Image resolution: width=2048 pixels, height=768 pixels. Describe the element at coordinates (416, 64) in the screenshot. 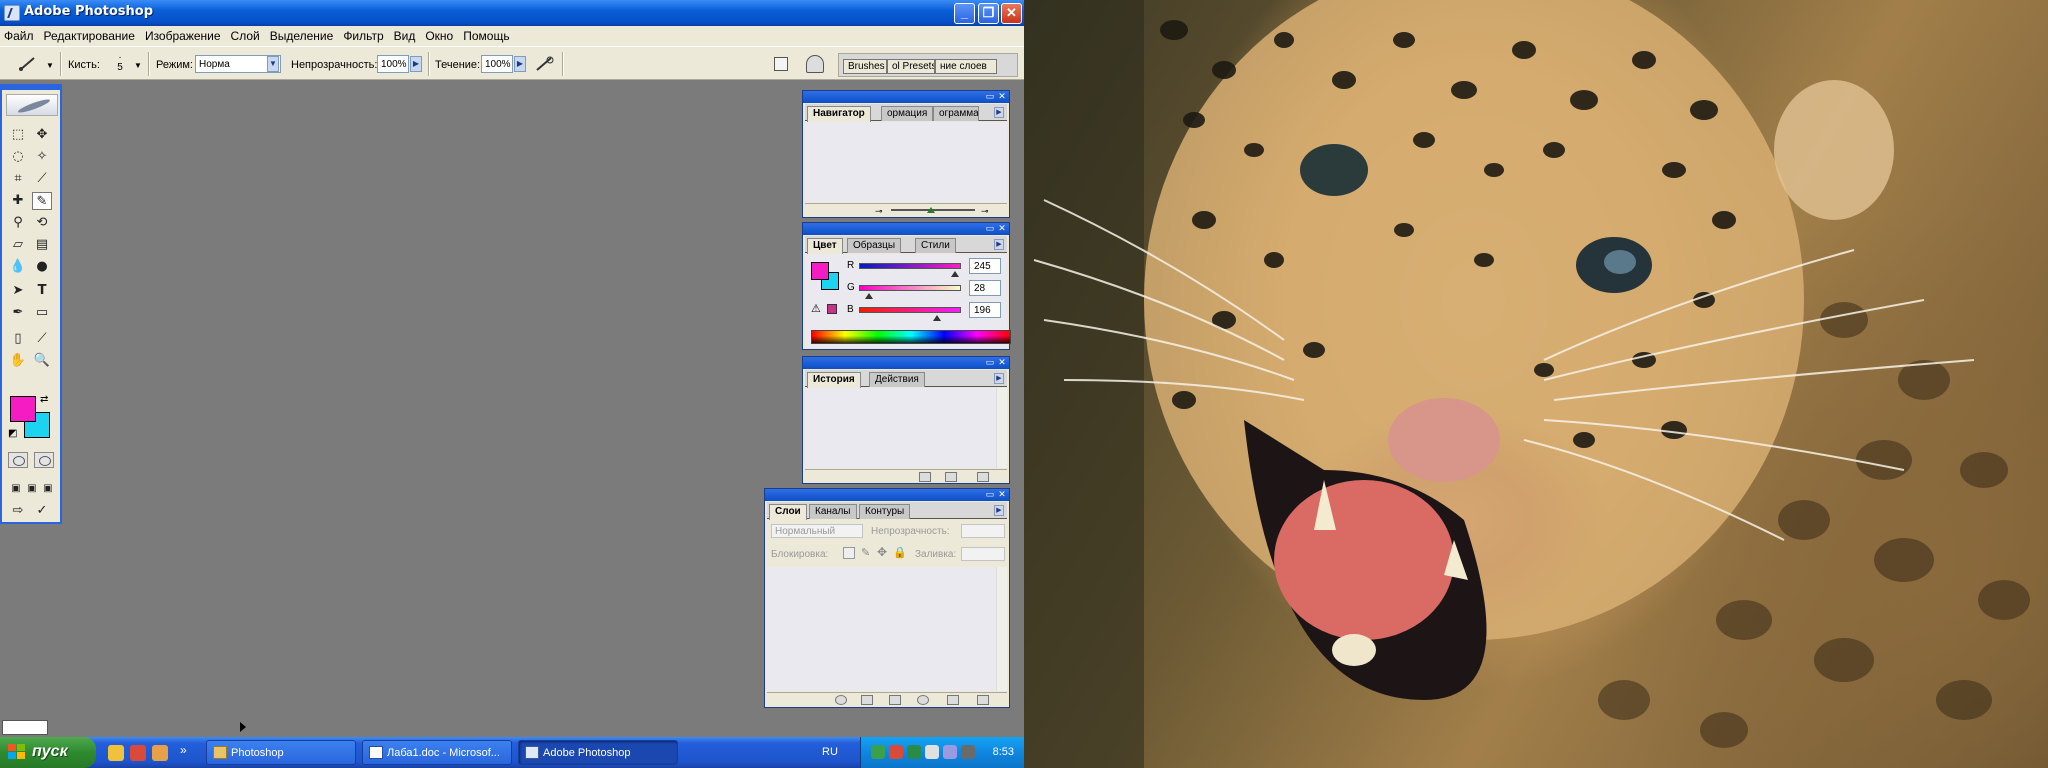

I see `opacity-slider-arrow-icon: ▶` at that location.